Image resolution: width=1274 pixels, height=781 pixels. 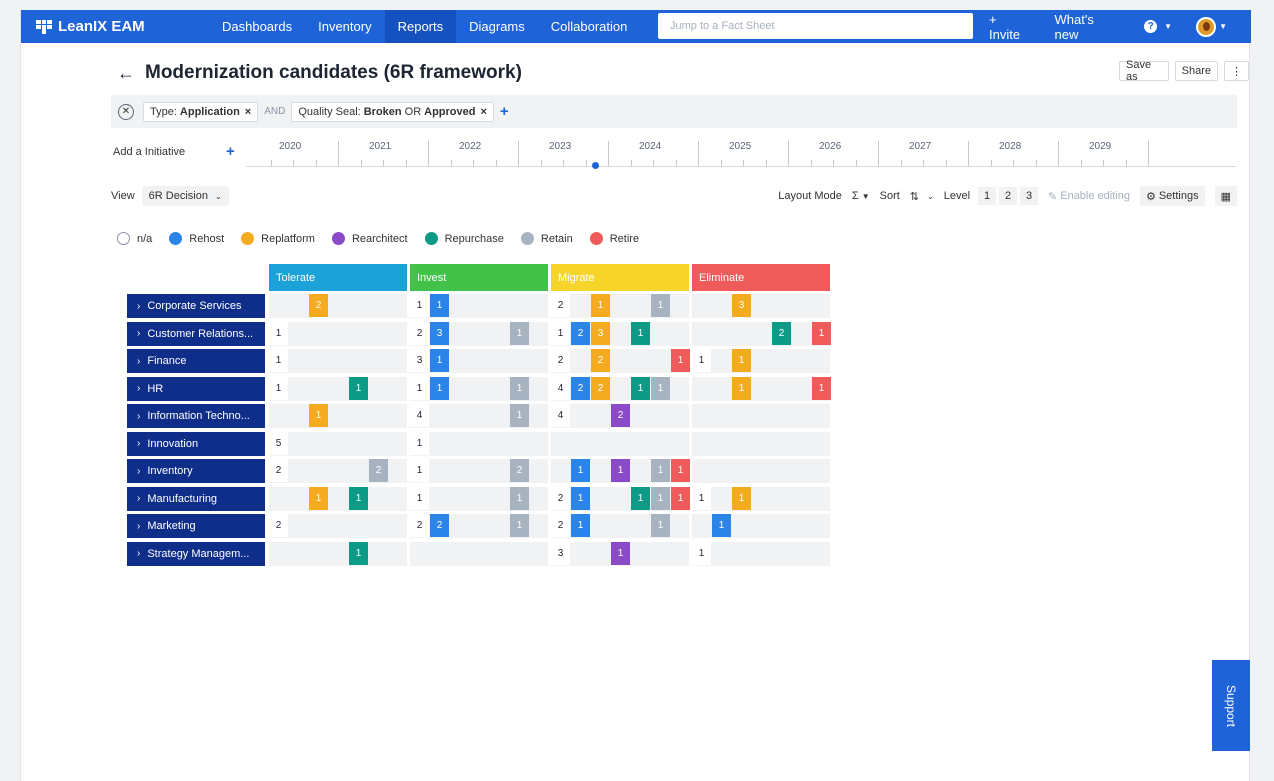 I want to click on remove-filter-icon: ×, so click(x=483, y=112).